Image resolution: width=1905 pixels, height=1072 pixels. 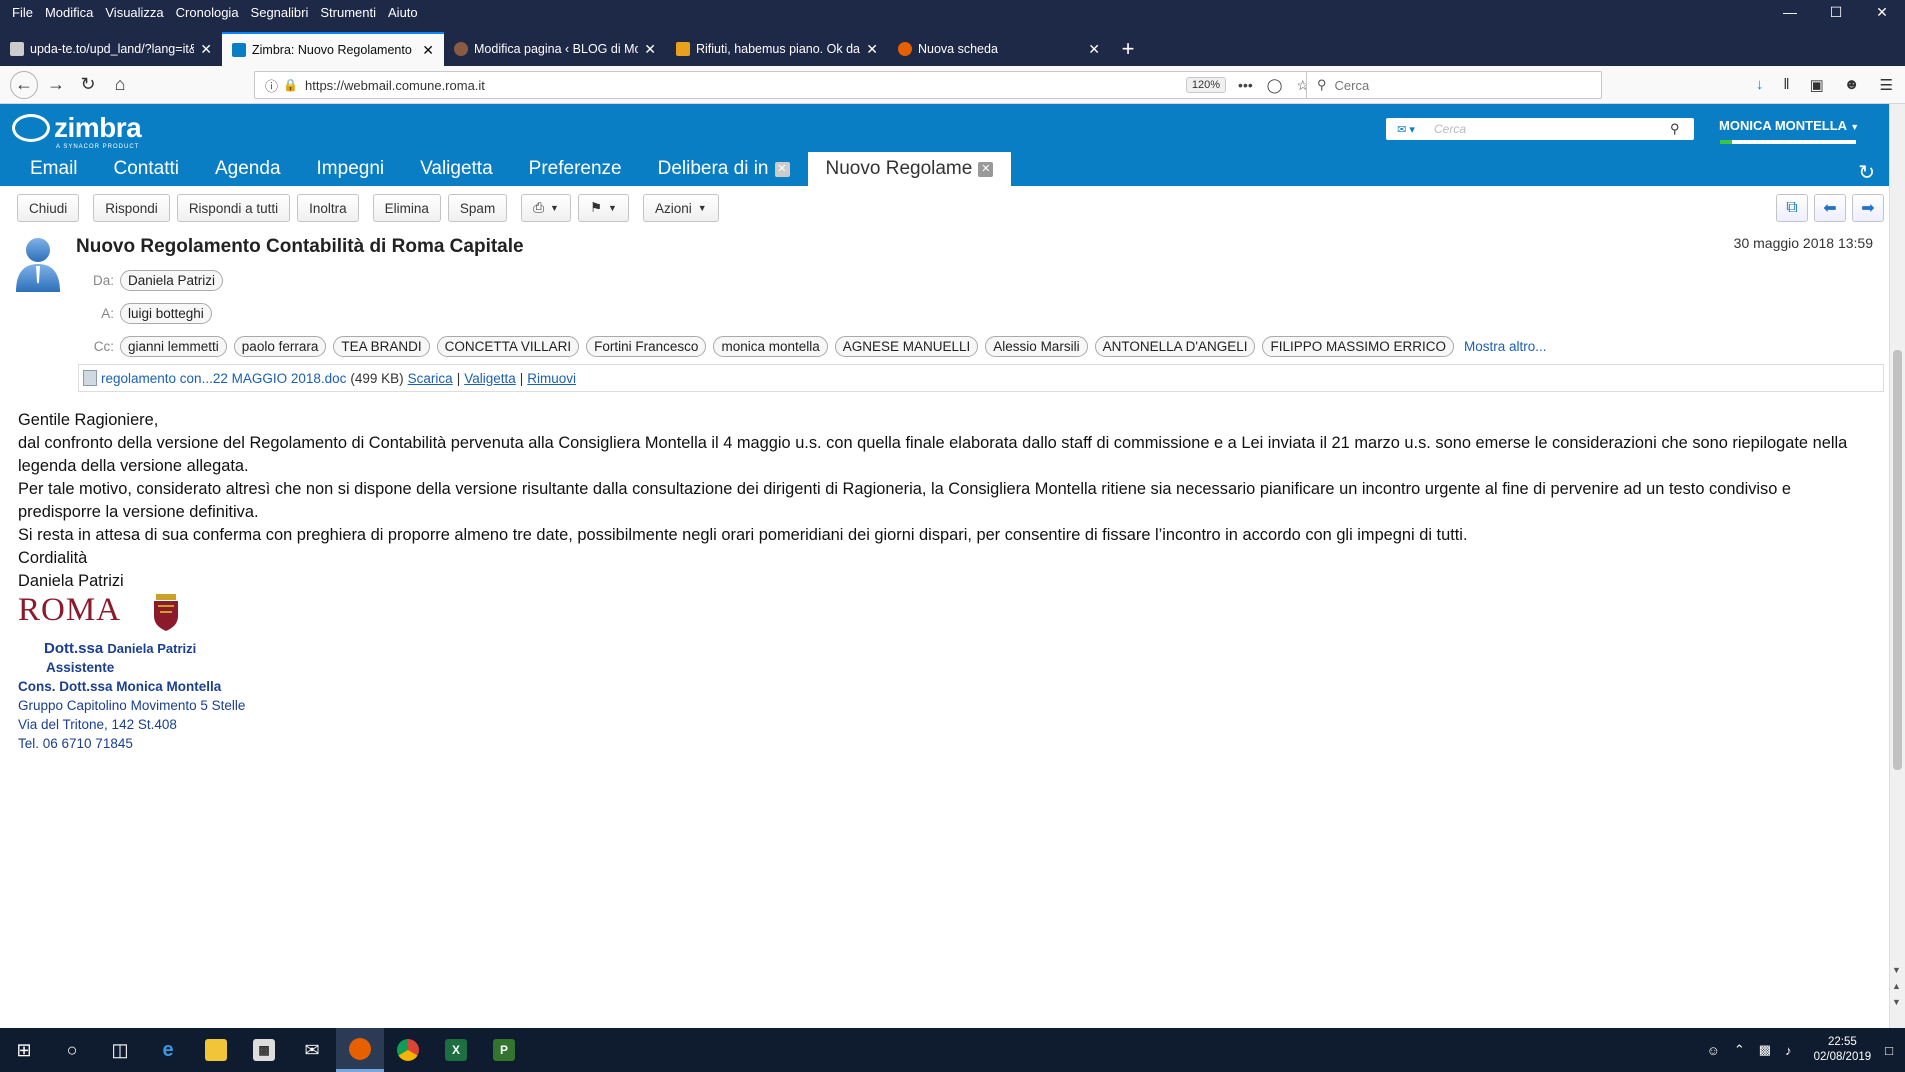 What do you see at coordinates (77, 131) in the screenshot?
I see `zimbra-logo: zimbra A SYNACOR PRODUCT` at bounding box center [77, 131].